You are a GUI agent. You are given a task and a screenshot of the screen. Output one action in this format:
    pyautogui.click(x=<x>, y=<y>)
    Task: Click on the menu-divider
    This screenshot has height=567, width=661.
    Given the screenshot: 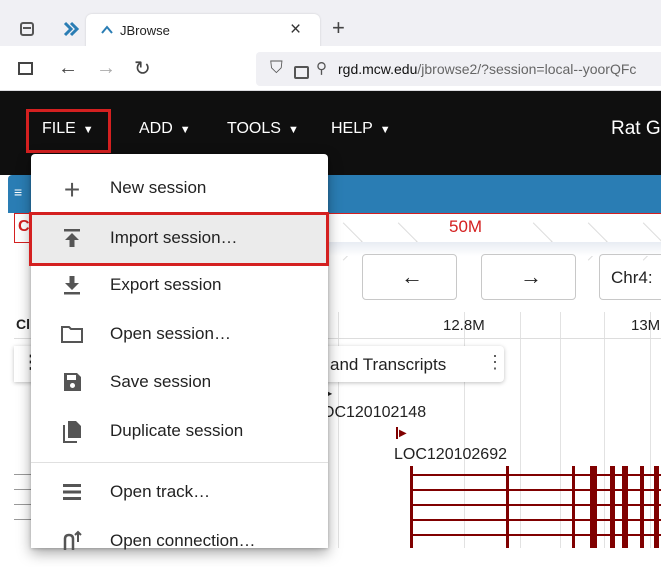 What is the action you would take?
    pyautogui.click(x=179, y=462)
    